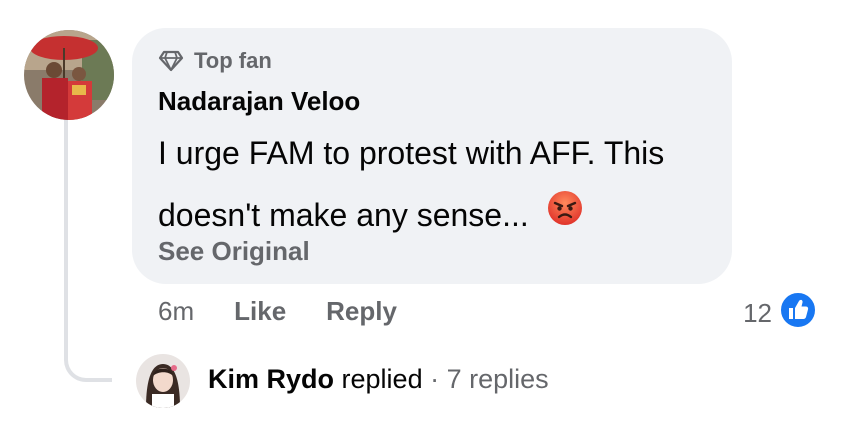 The width and height of the screenshot is (842, 440). I want to click on reactions-summary: 12, so click(780, 313).